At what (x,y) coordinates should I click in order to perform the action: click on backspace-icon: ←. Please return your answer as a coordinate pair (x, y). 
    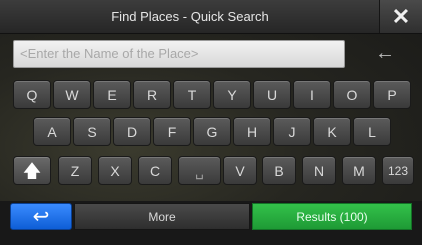
    Looking at the image, I should click on (385, 53).